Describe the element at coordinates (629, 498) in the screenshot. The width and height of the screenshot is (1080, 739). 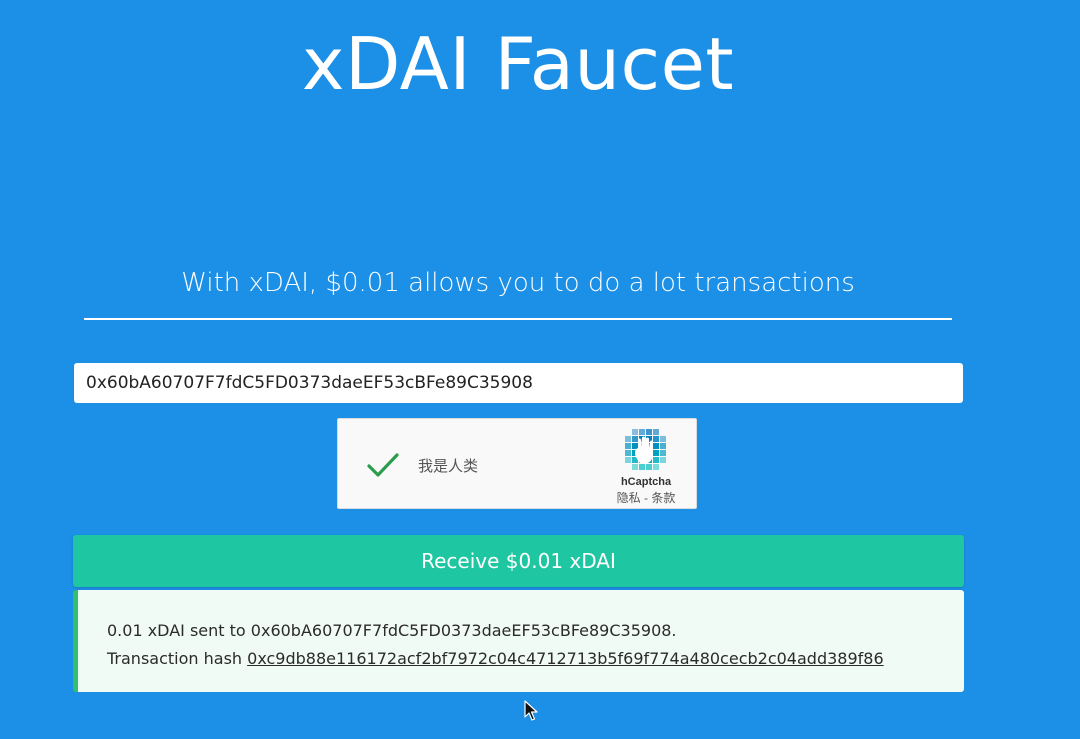
I see `privacy-link: 隐私` at that location.